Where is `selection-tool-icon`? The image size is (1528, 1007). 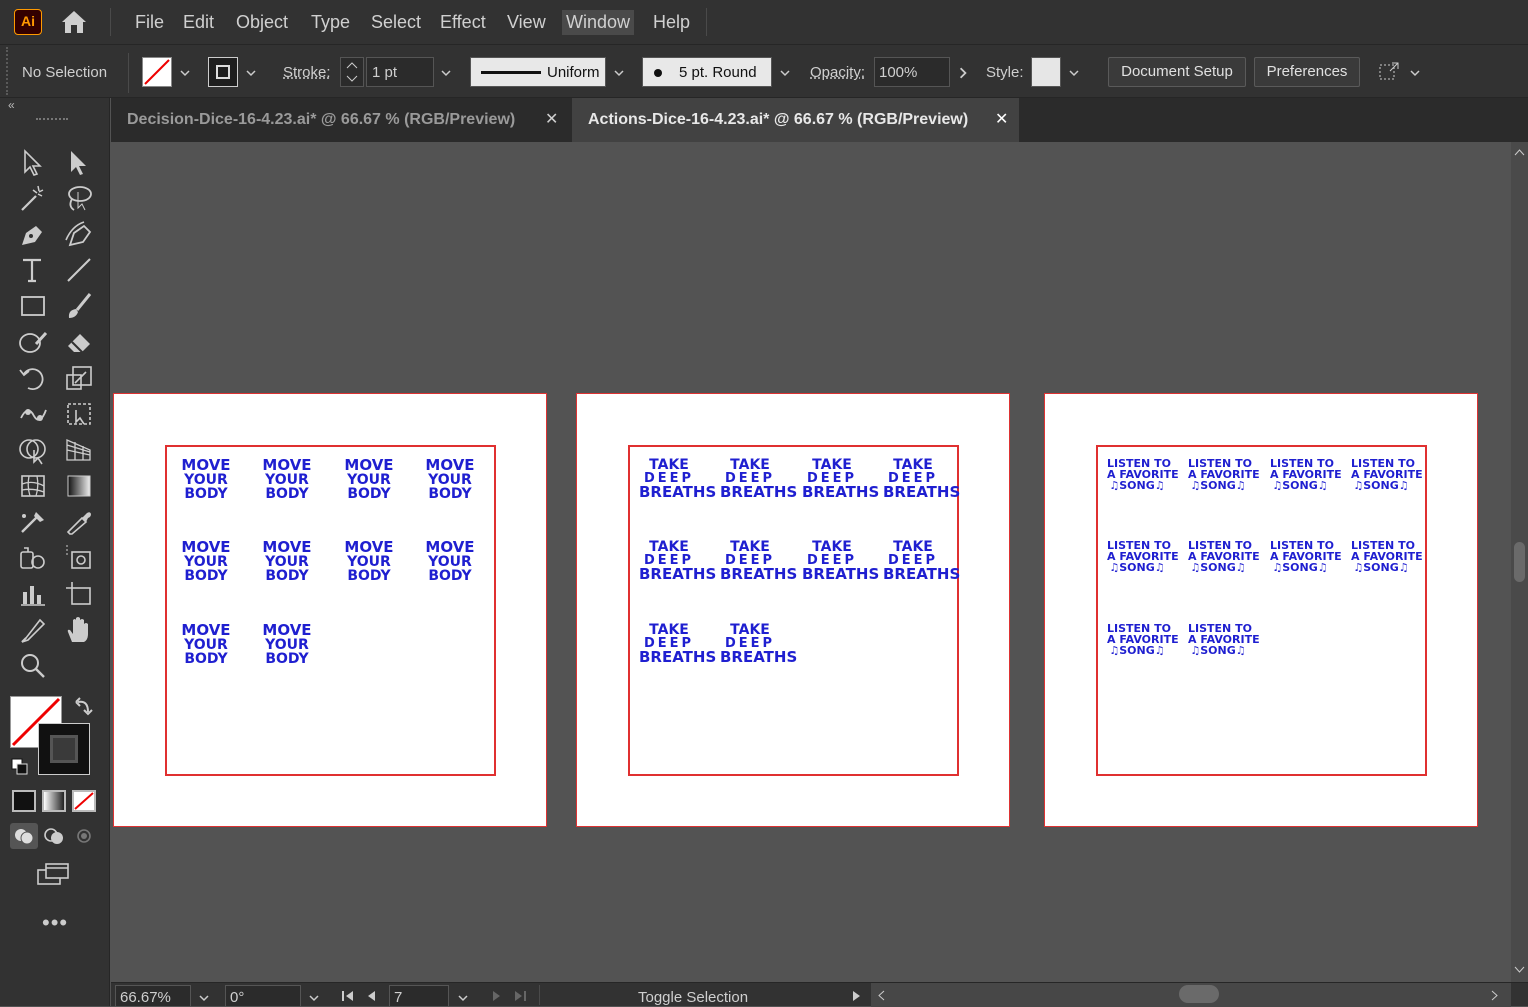 selection-tool-icon is located at coordinates (33, 162).